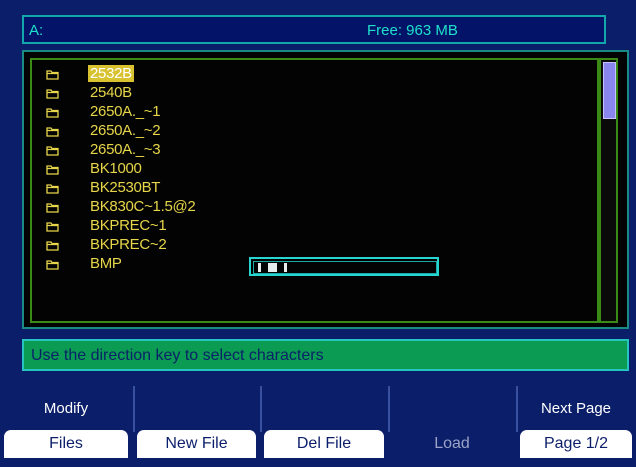  I want to click on file-name: BKPREC~2, so click(128, 244).